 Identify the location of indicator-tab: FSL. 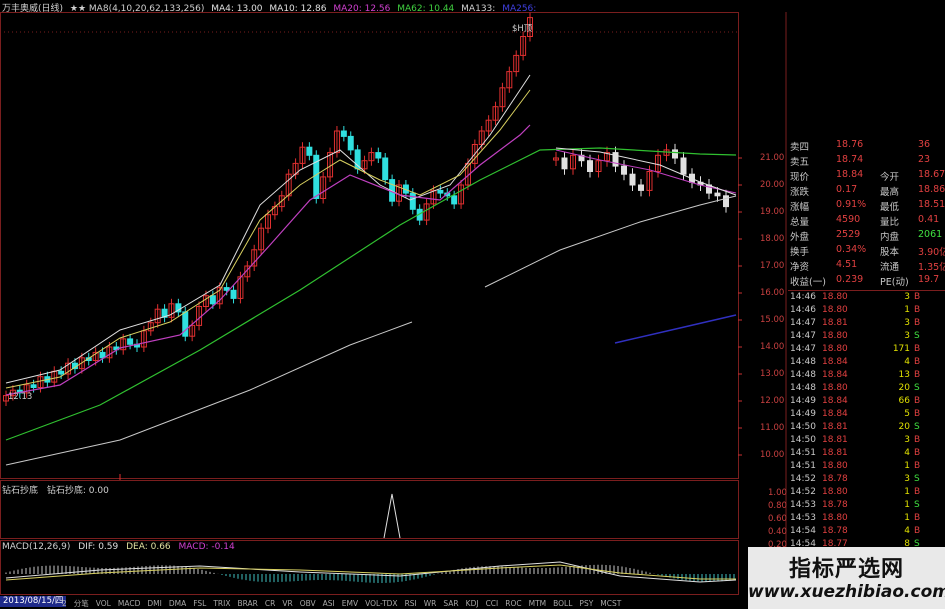
(199, 603).